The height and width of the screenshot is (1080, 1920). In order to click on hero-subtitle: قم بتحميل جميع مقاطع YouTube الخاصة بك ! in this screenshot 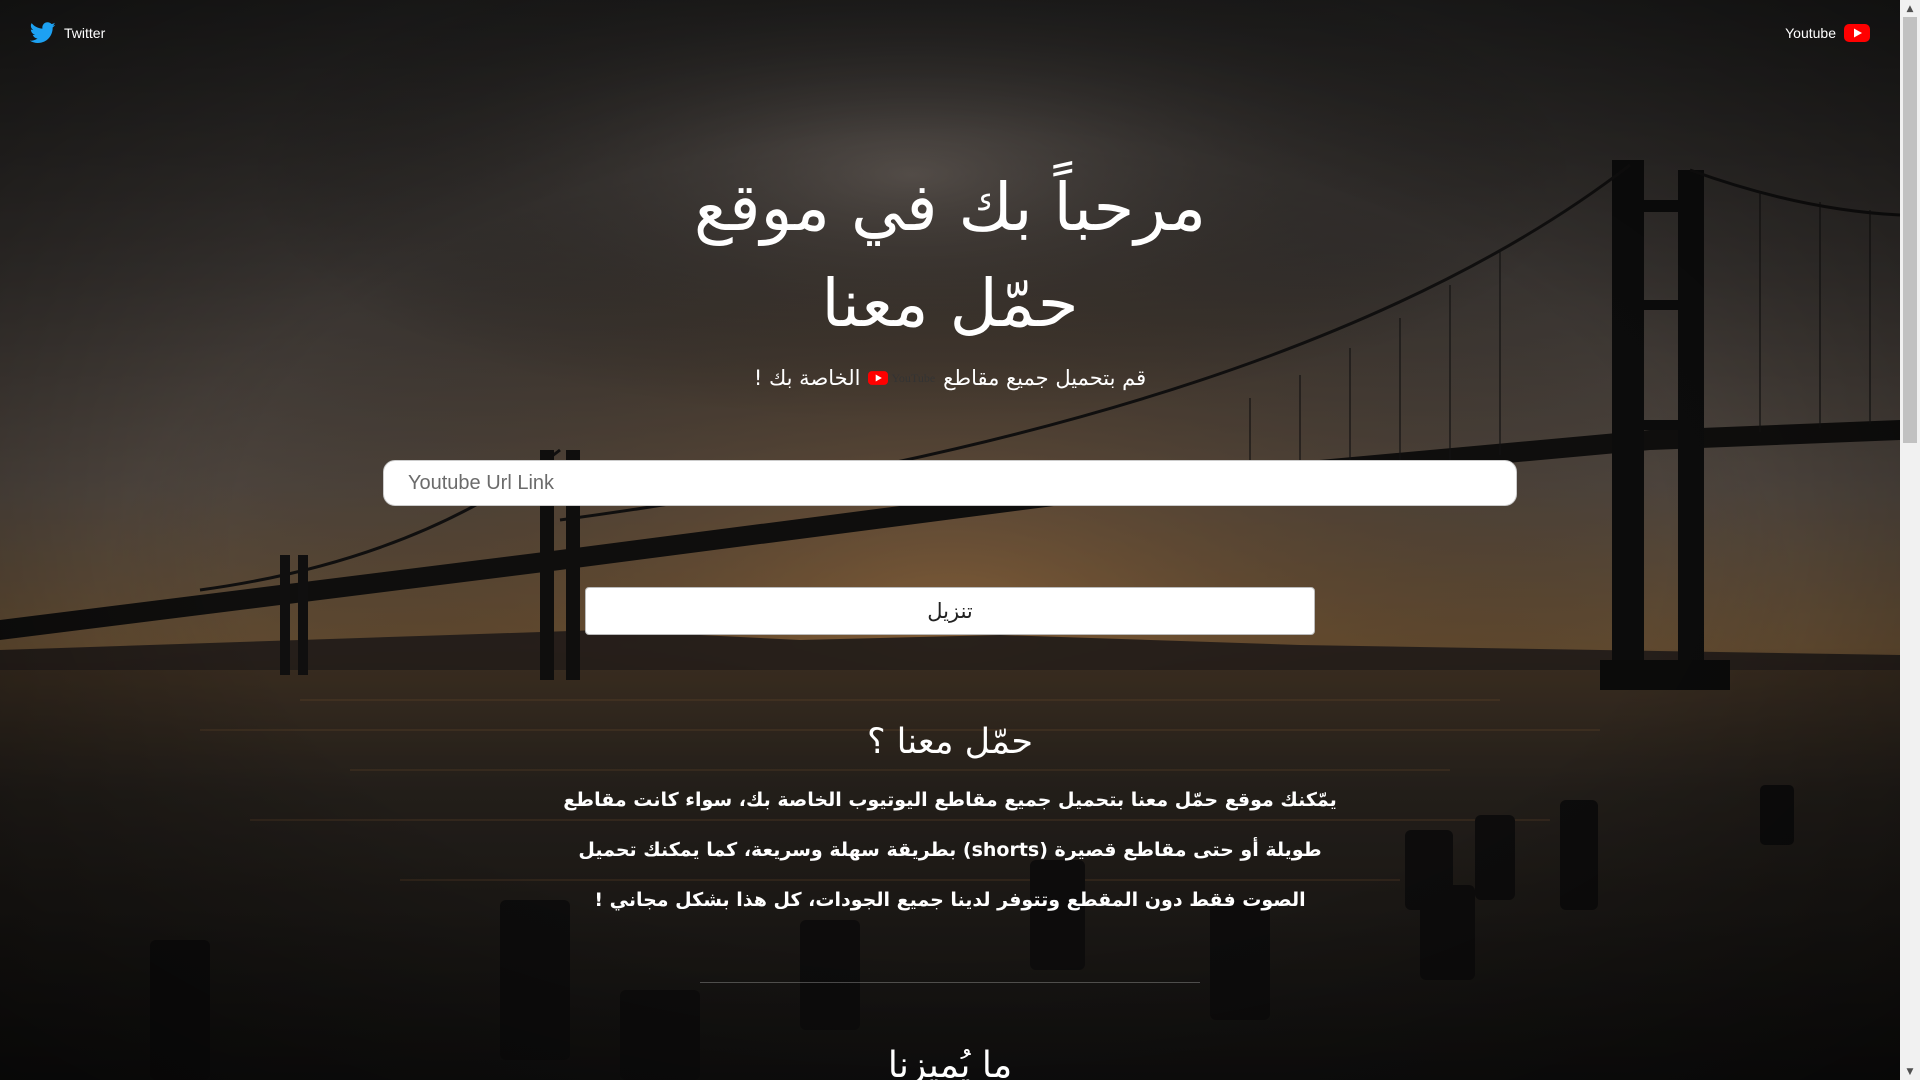, I will do `click(950, 378)`.